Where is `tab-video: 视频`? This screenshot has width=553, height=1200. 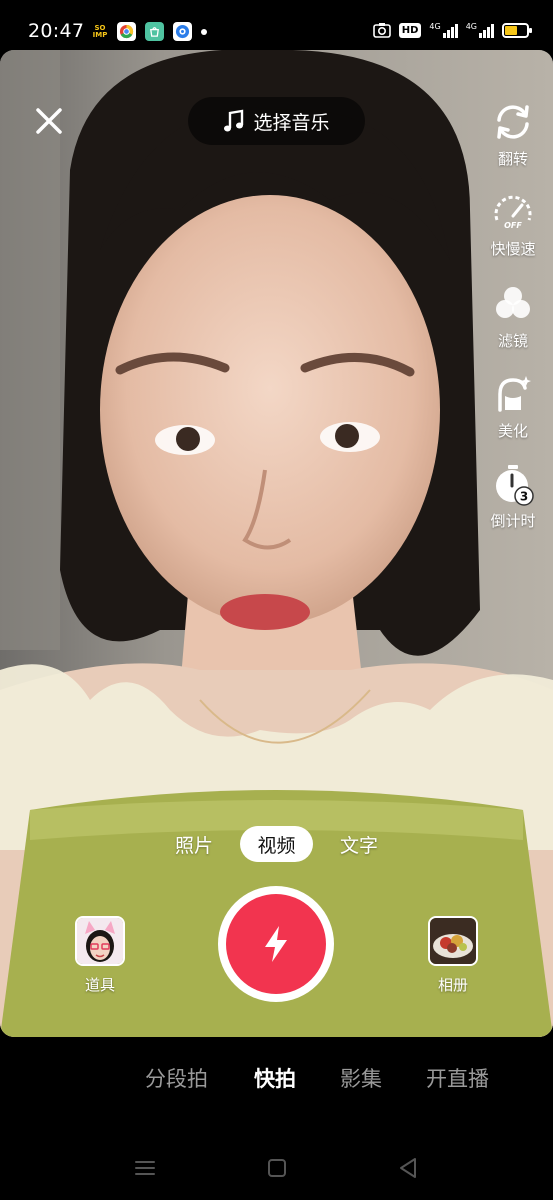 tab-video: 视频 is located at coordinates (276, 844).